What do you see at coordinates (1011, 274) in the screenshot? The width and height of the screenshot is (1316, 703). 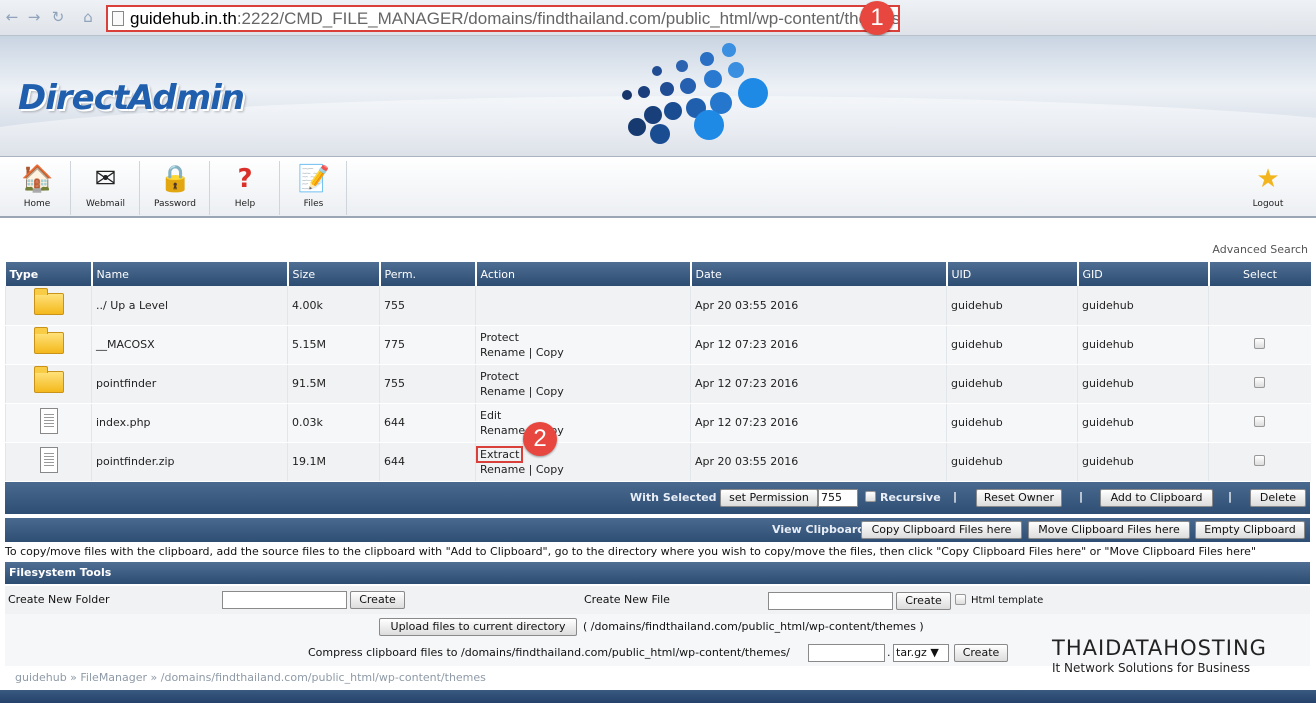 I see `col-uid: UID` at bounding box center [1011, 274].